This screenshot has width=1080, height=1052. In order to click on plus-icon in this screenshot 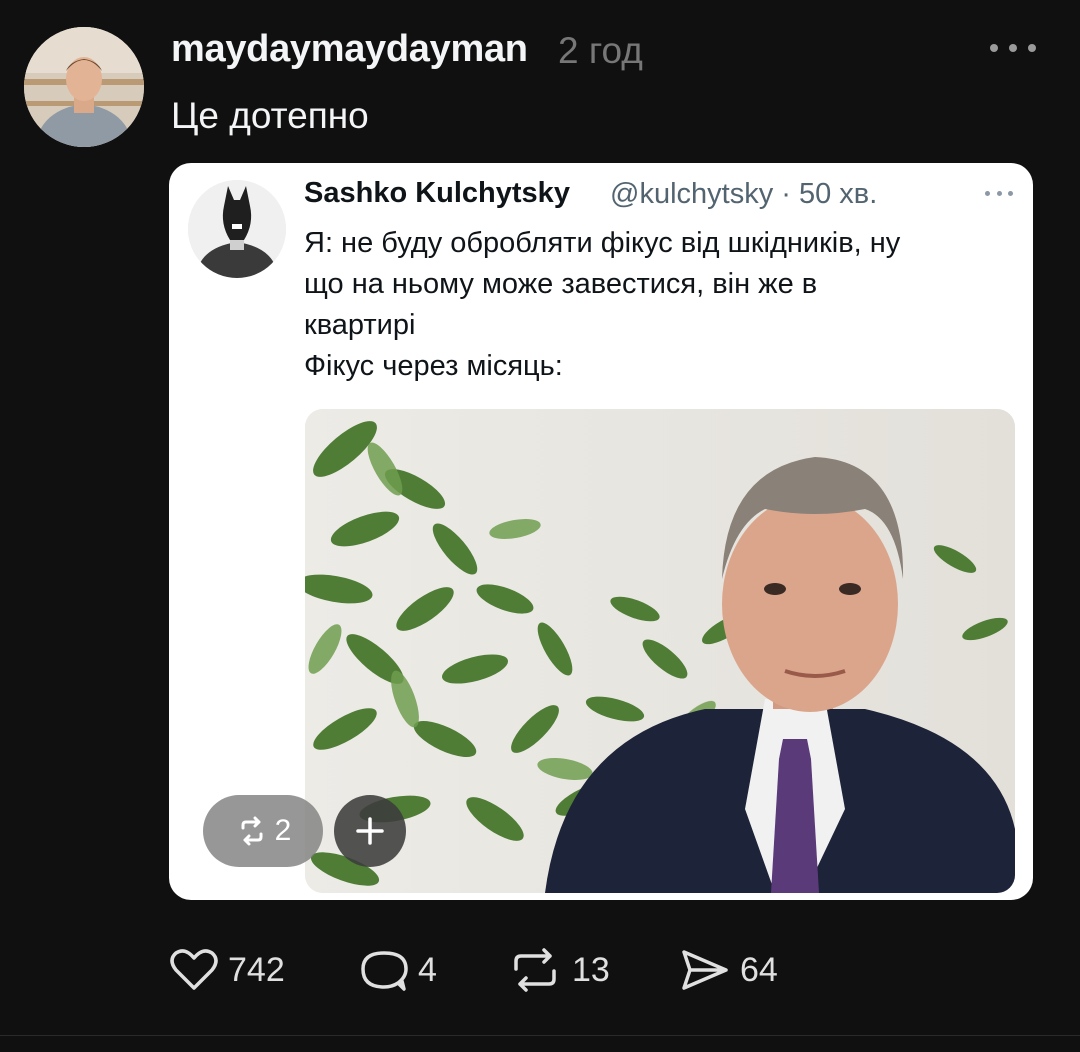, I will do `click(370, 831)`.